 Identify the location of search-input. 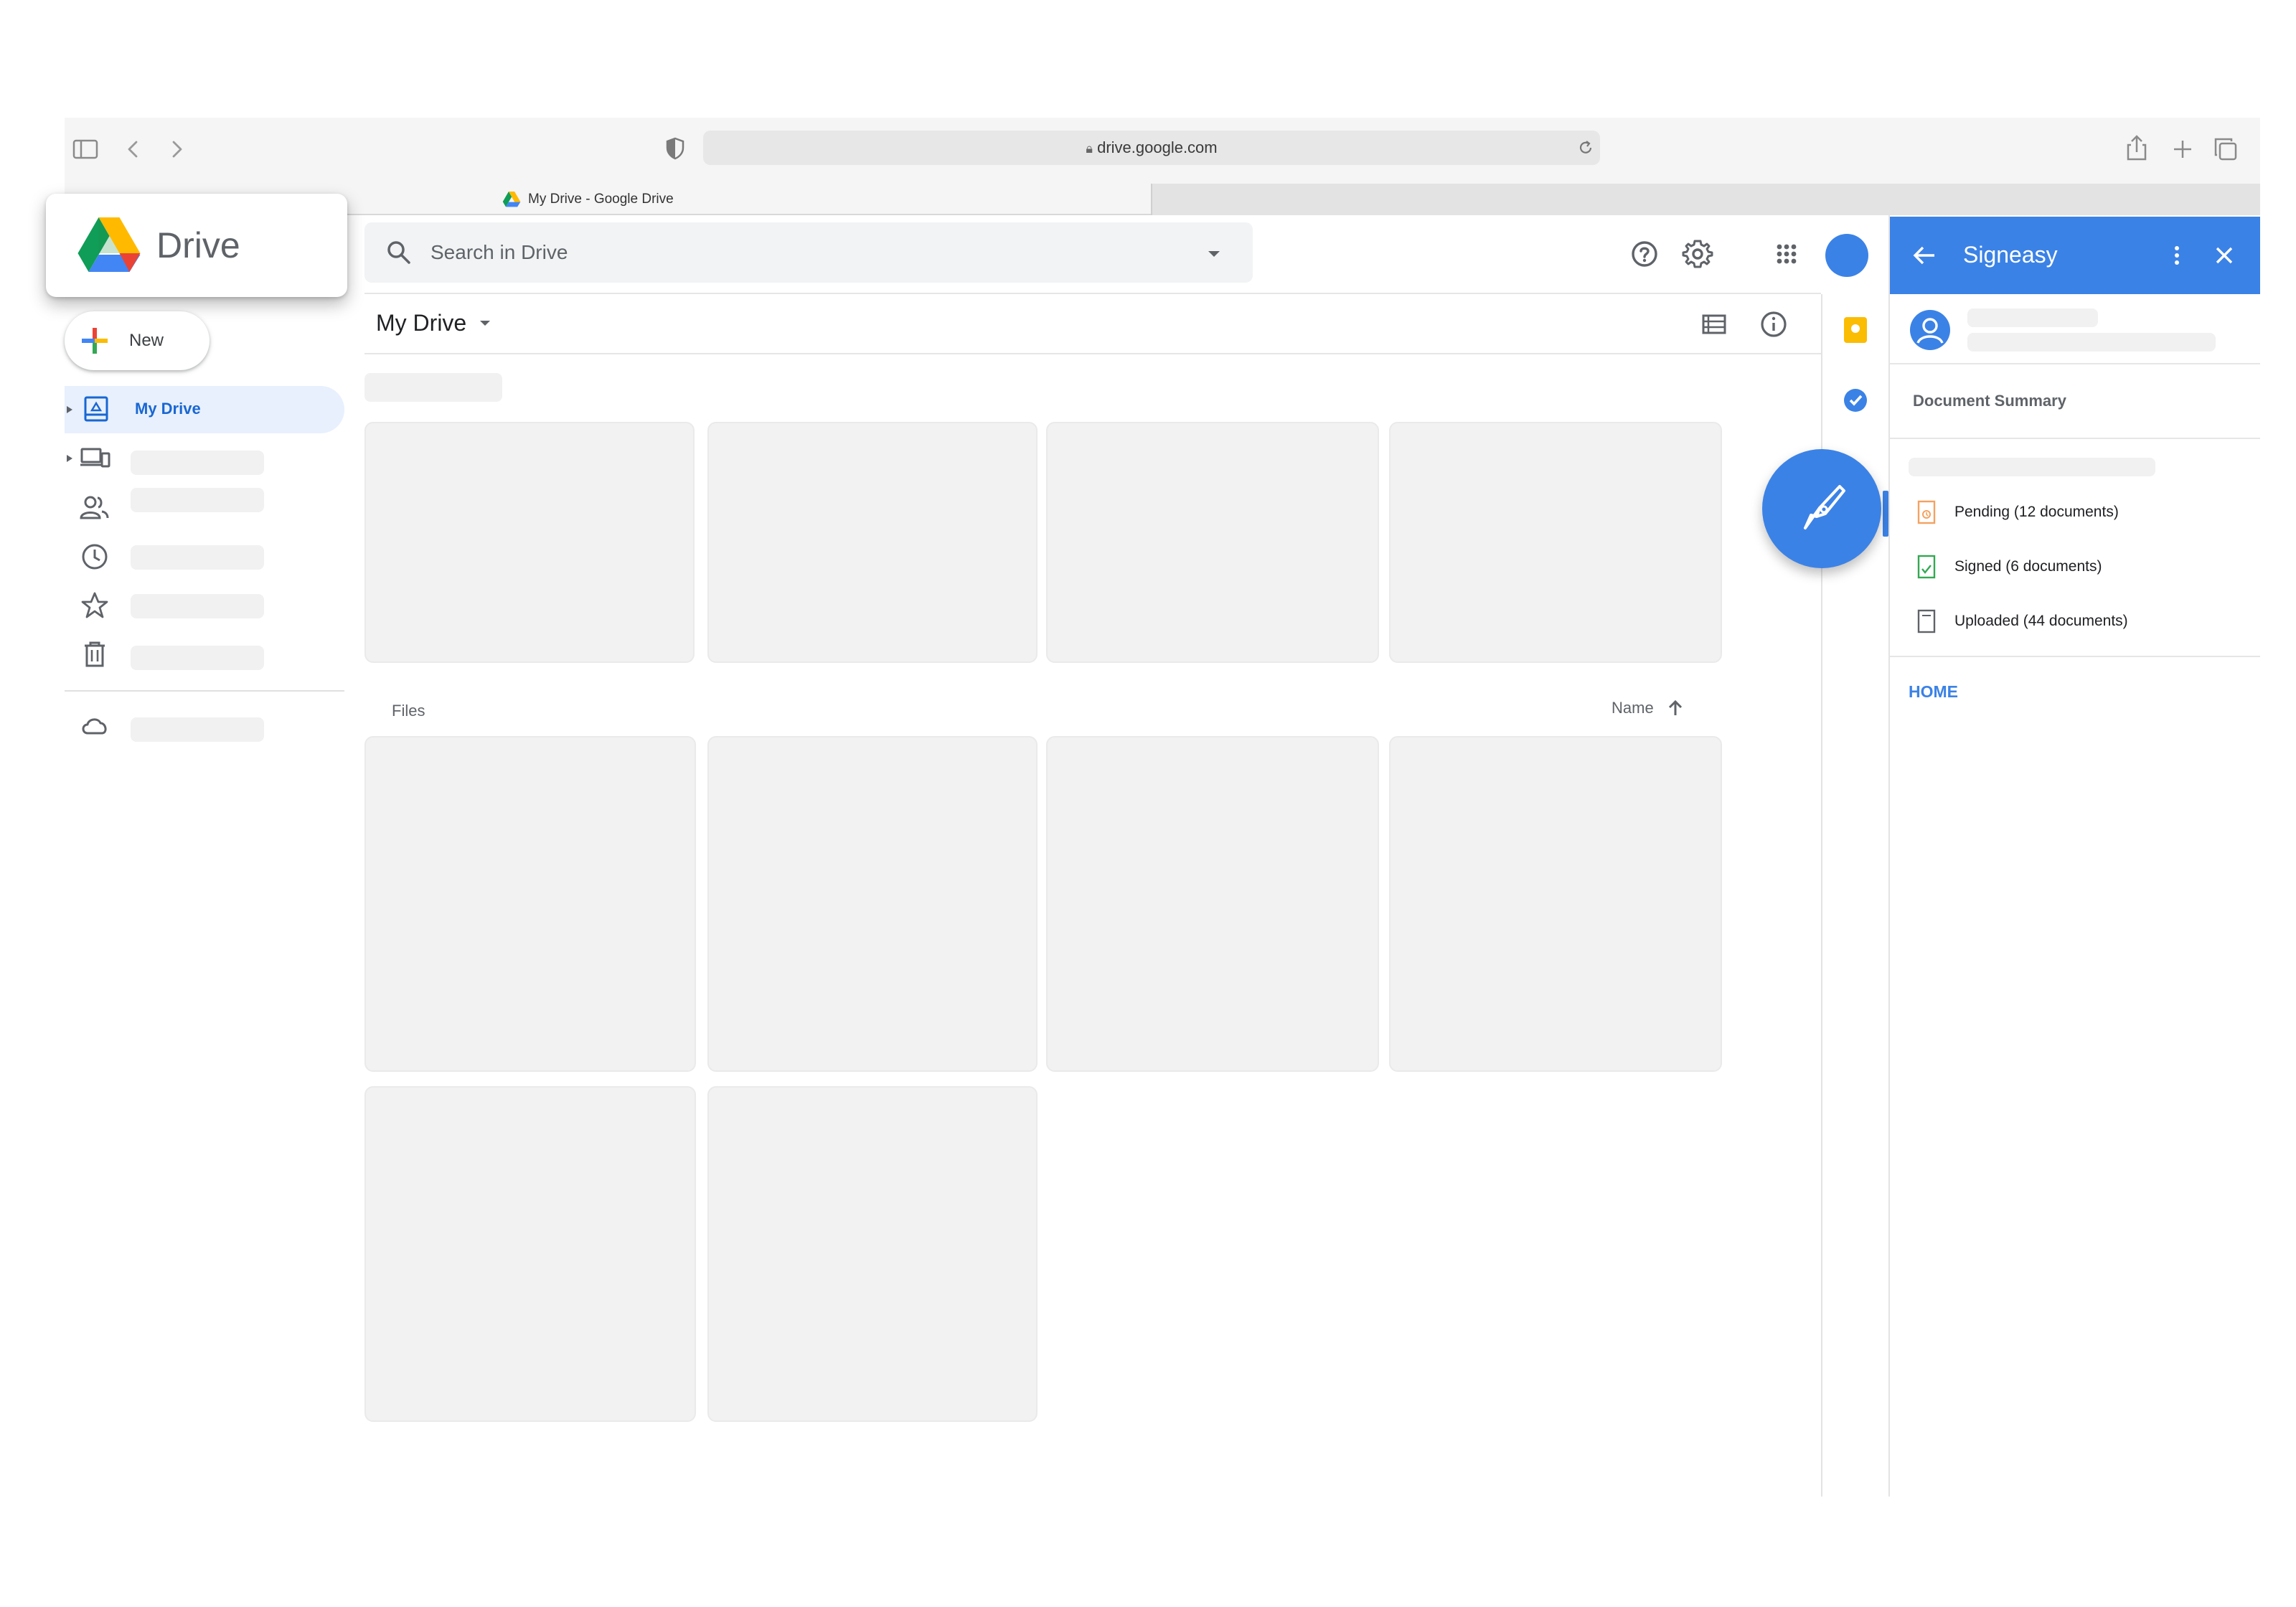
(811, 252).